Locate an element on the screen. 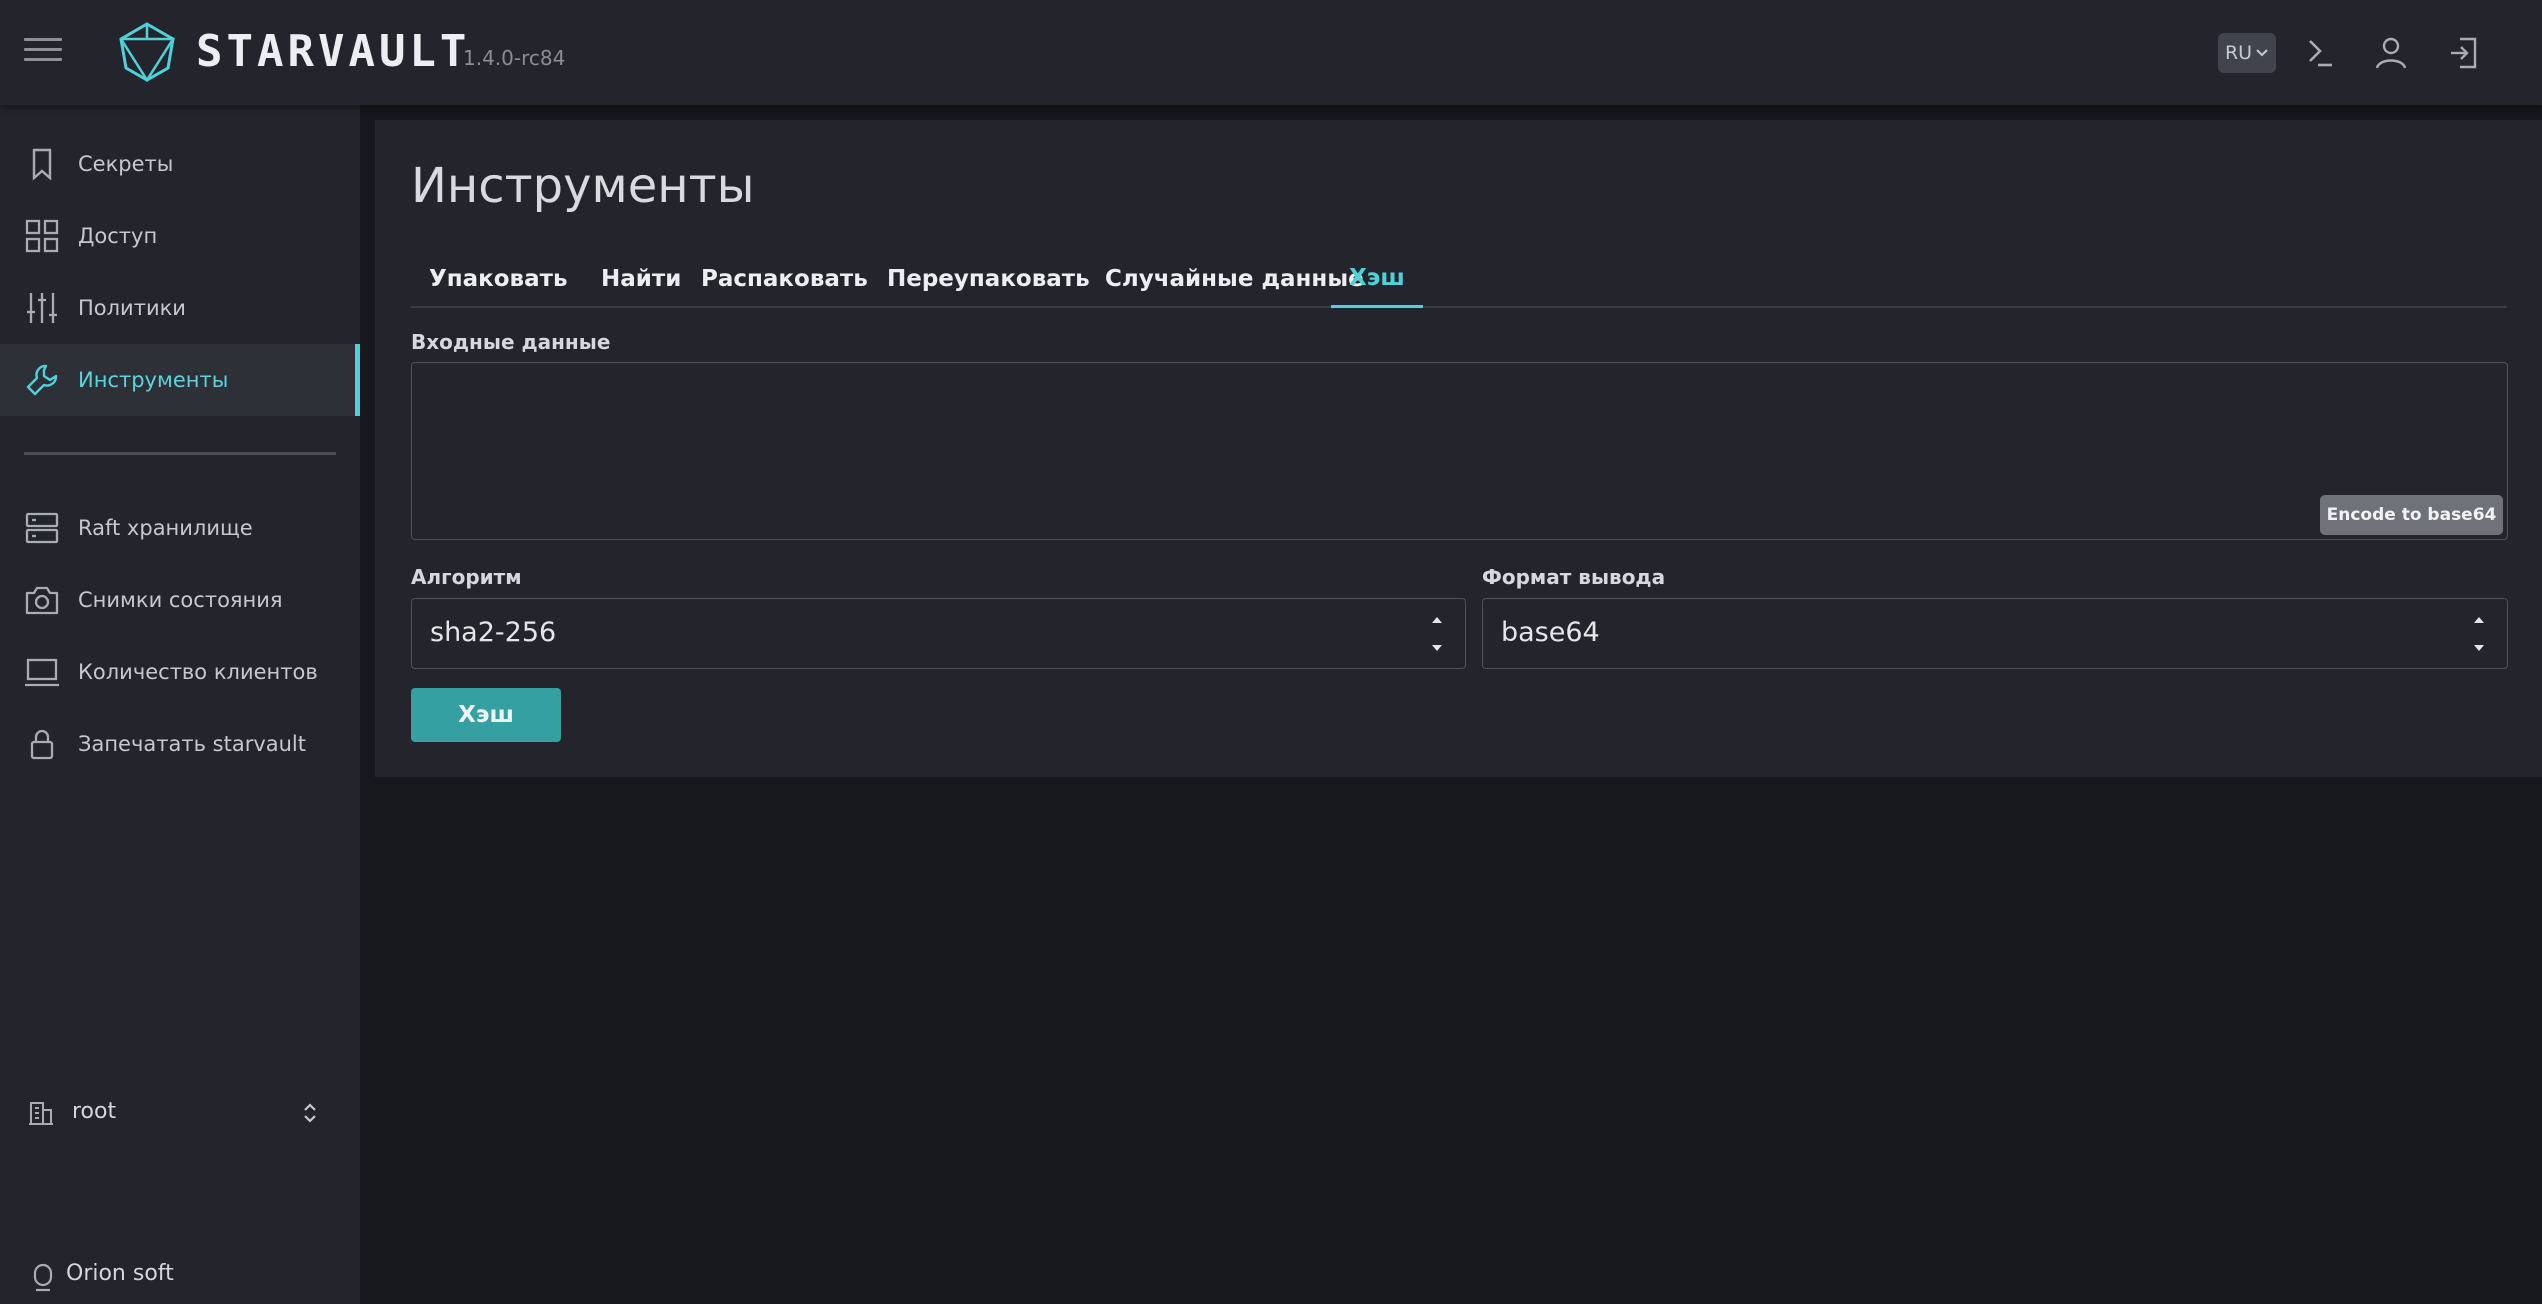  namespace-label: root is located at coordinates (94, 1111).